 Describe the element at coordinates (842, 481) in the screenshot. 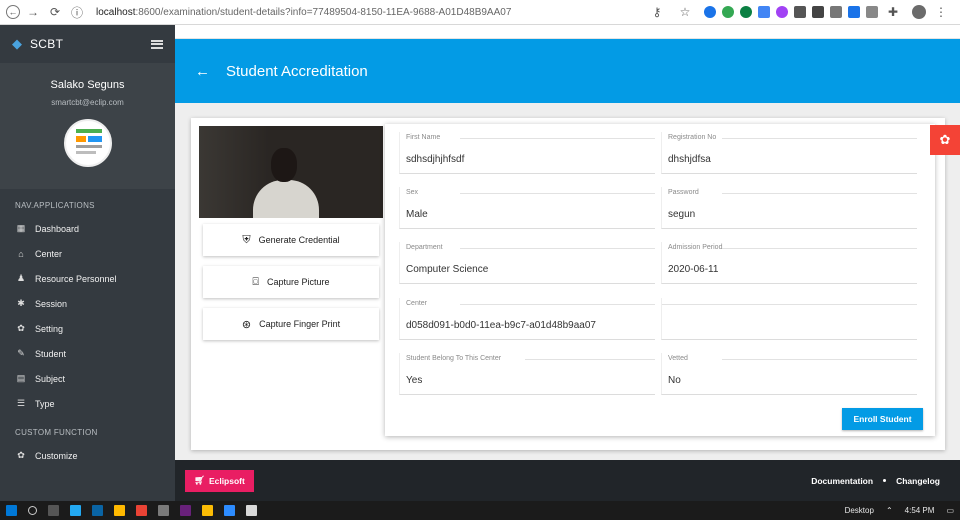

I see `documentation-link: Documentation` at that location.